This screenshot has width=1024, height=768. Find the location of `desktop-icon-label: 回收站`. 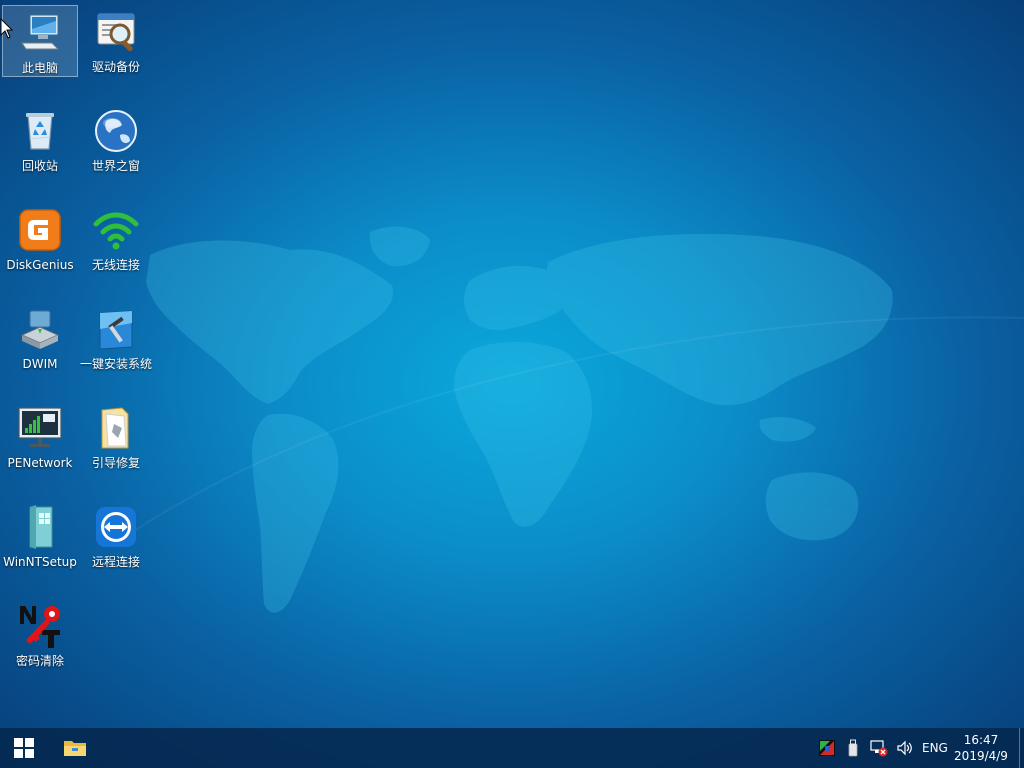

desktop-icon-label: 回收站 is located at coordinates (39, 166).